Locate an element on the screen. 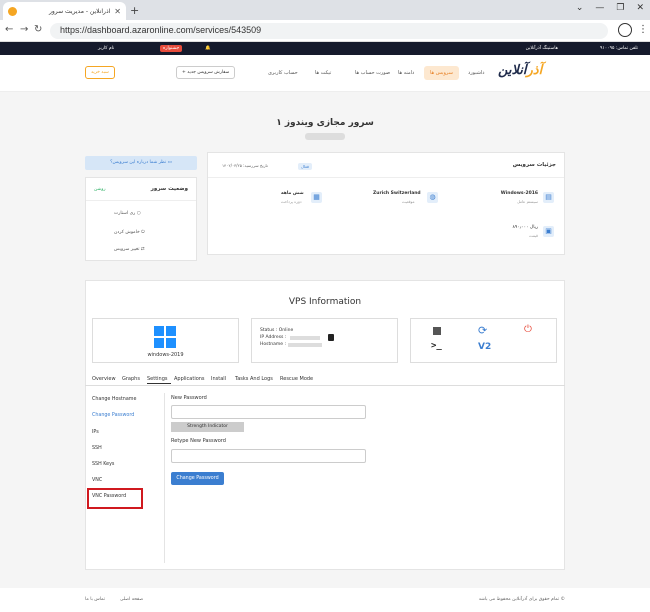 This screenshot has height=612, width=650. status-badge: فعال is located at coordinates (305, 166).